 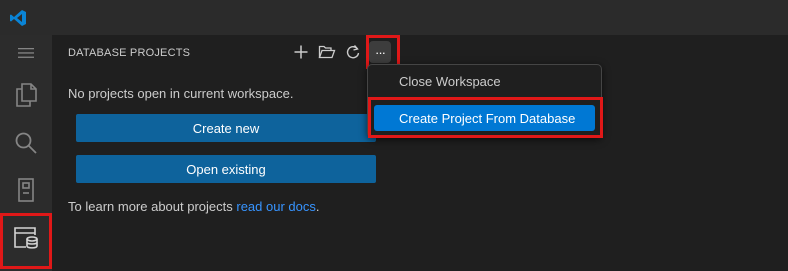 What do you see at coordinates (26, 241) in the screenshot?
I see `active-item-highlight` at bounding box center [26, 241].